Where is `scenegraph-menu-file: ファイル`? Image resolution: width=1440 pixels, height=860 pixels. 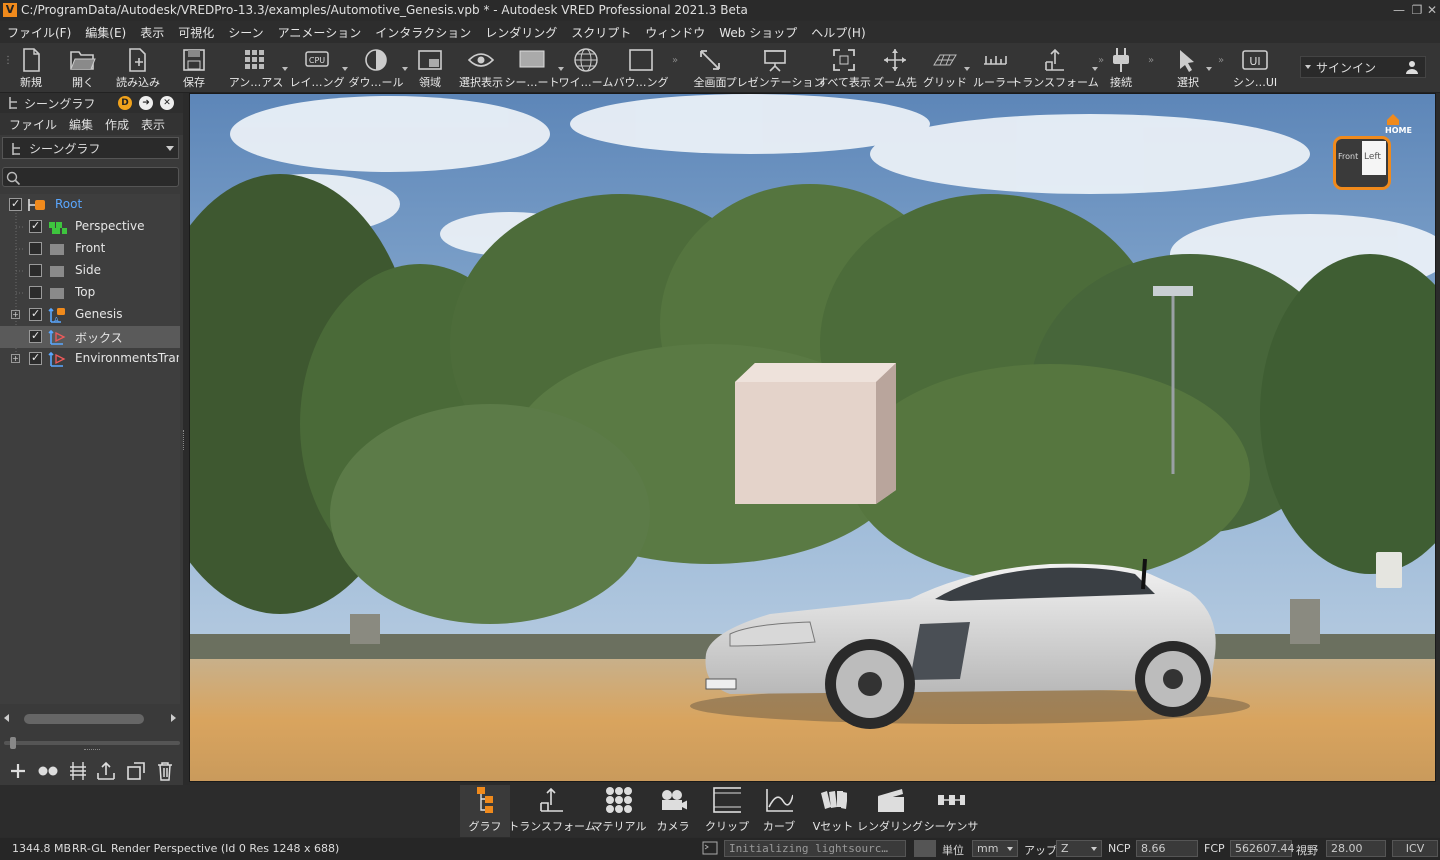
scenegraph-menu-file: ファイル is located at coordinates (31, 124).